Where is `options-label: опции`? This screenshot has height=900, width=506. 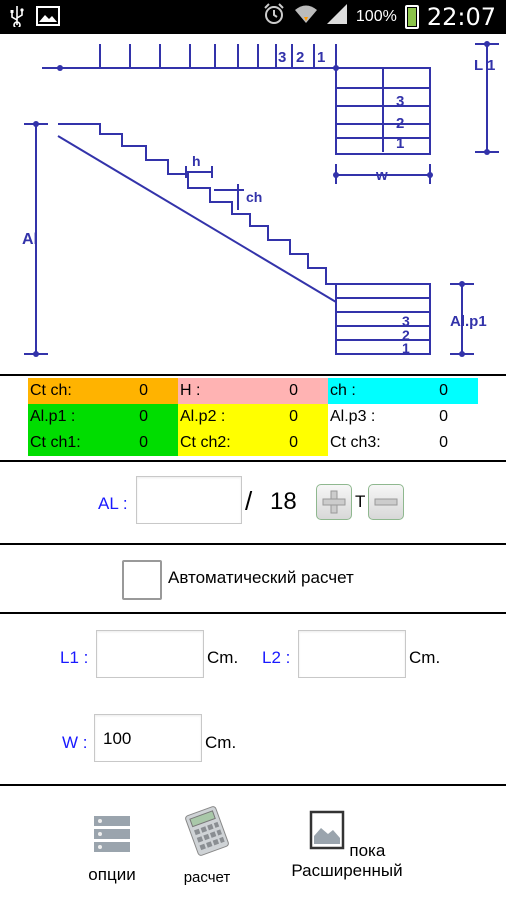
options-label: опции is located at coordinates (112, 874).